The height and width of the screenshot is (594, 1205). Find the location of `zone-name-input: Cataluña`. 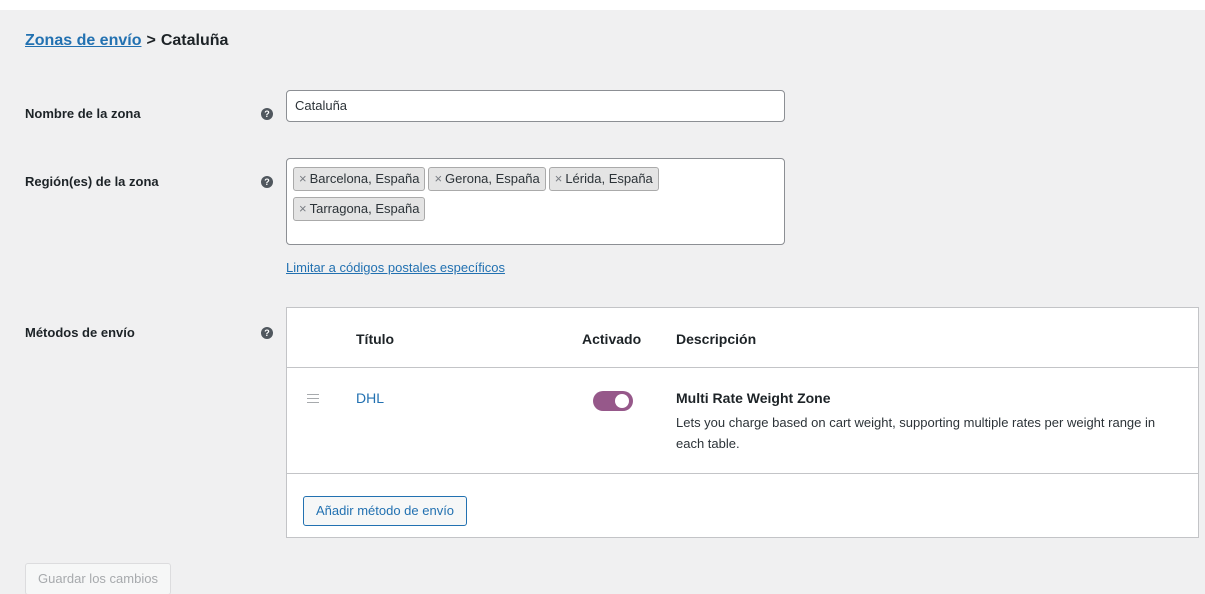

zone-name-input: Cataluña is located at coordinates (535, 106).